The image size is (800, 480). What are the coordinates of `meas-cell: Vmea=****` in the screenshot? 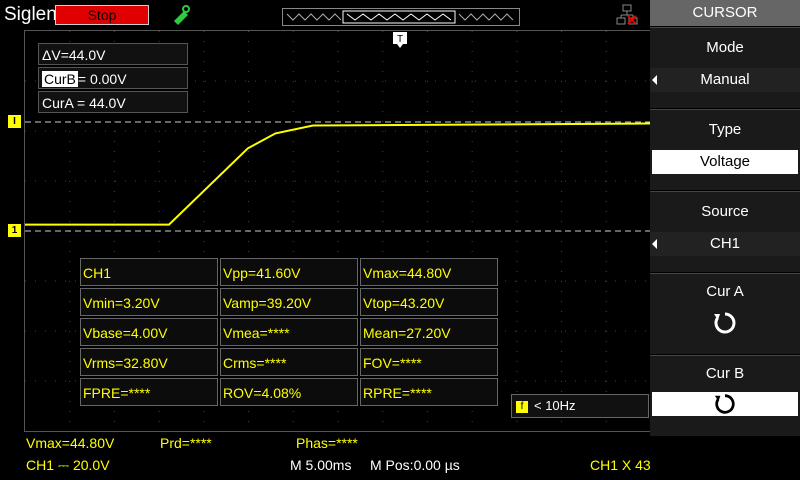 It's located at (289, 332).